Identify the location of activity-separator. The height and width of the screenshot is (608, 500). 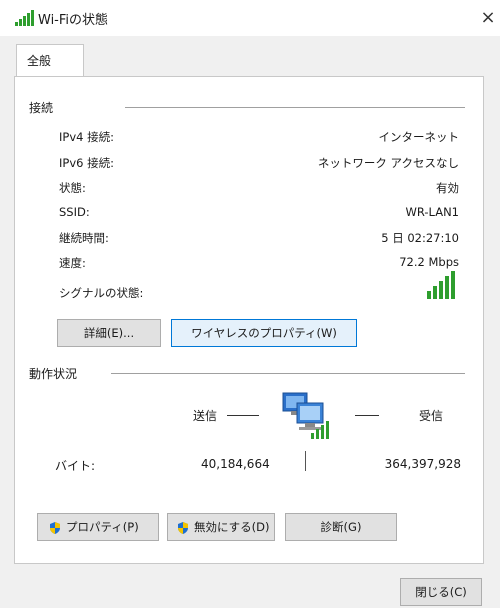
(288, 373).